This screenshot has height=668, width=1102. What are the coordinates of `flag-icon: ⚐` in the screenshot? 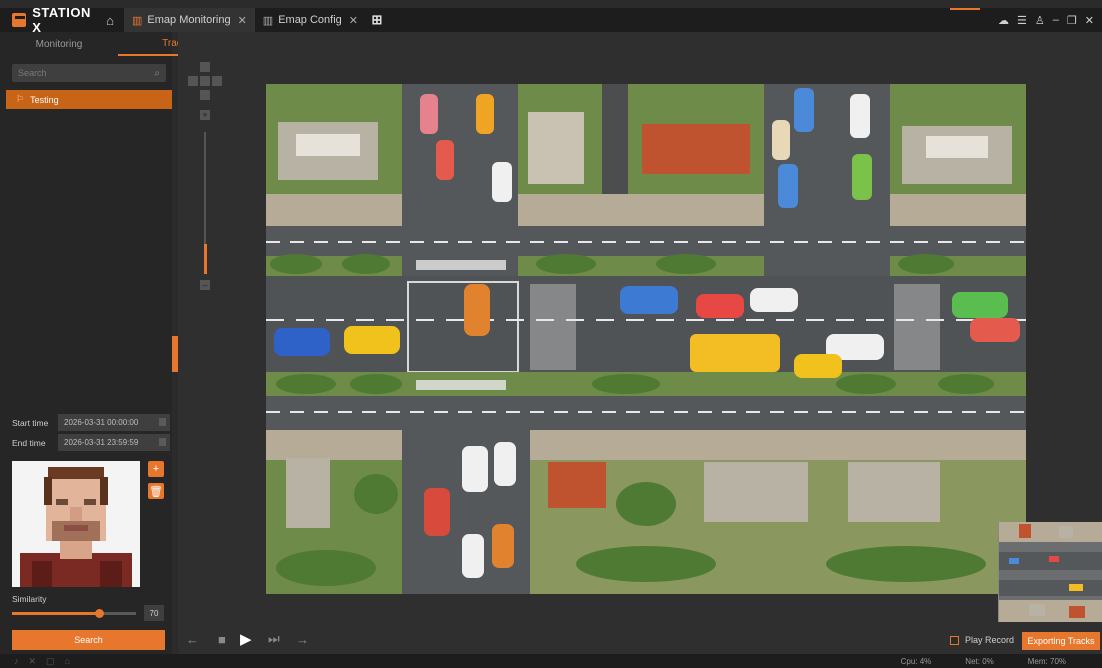 It's located at (20, 99).